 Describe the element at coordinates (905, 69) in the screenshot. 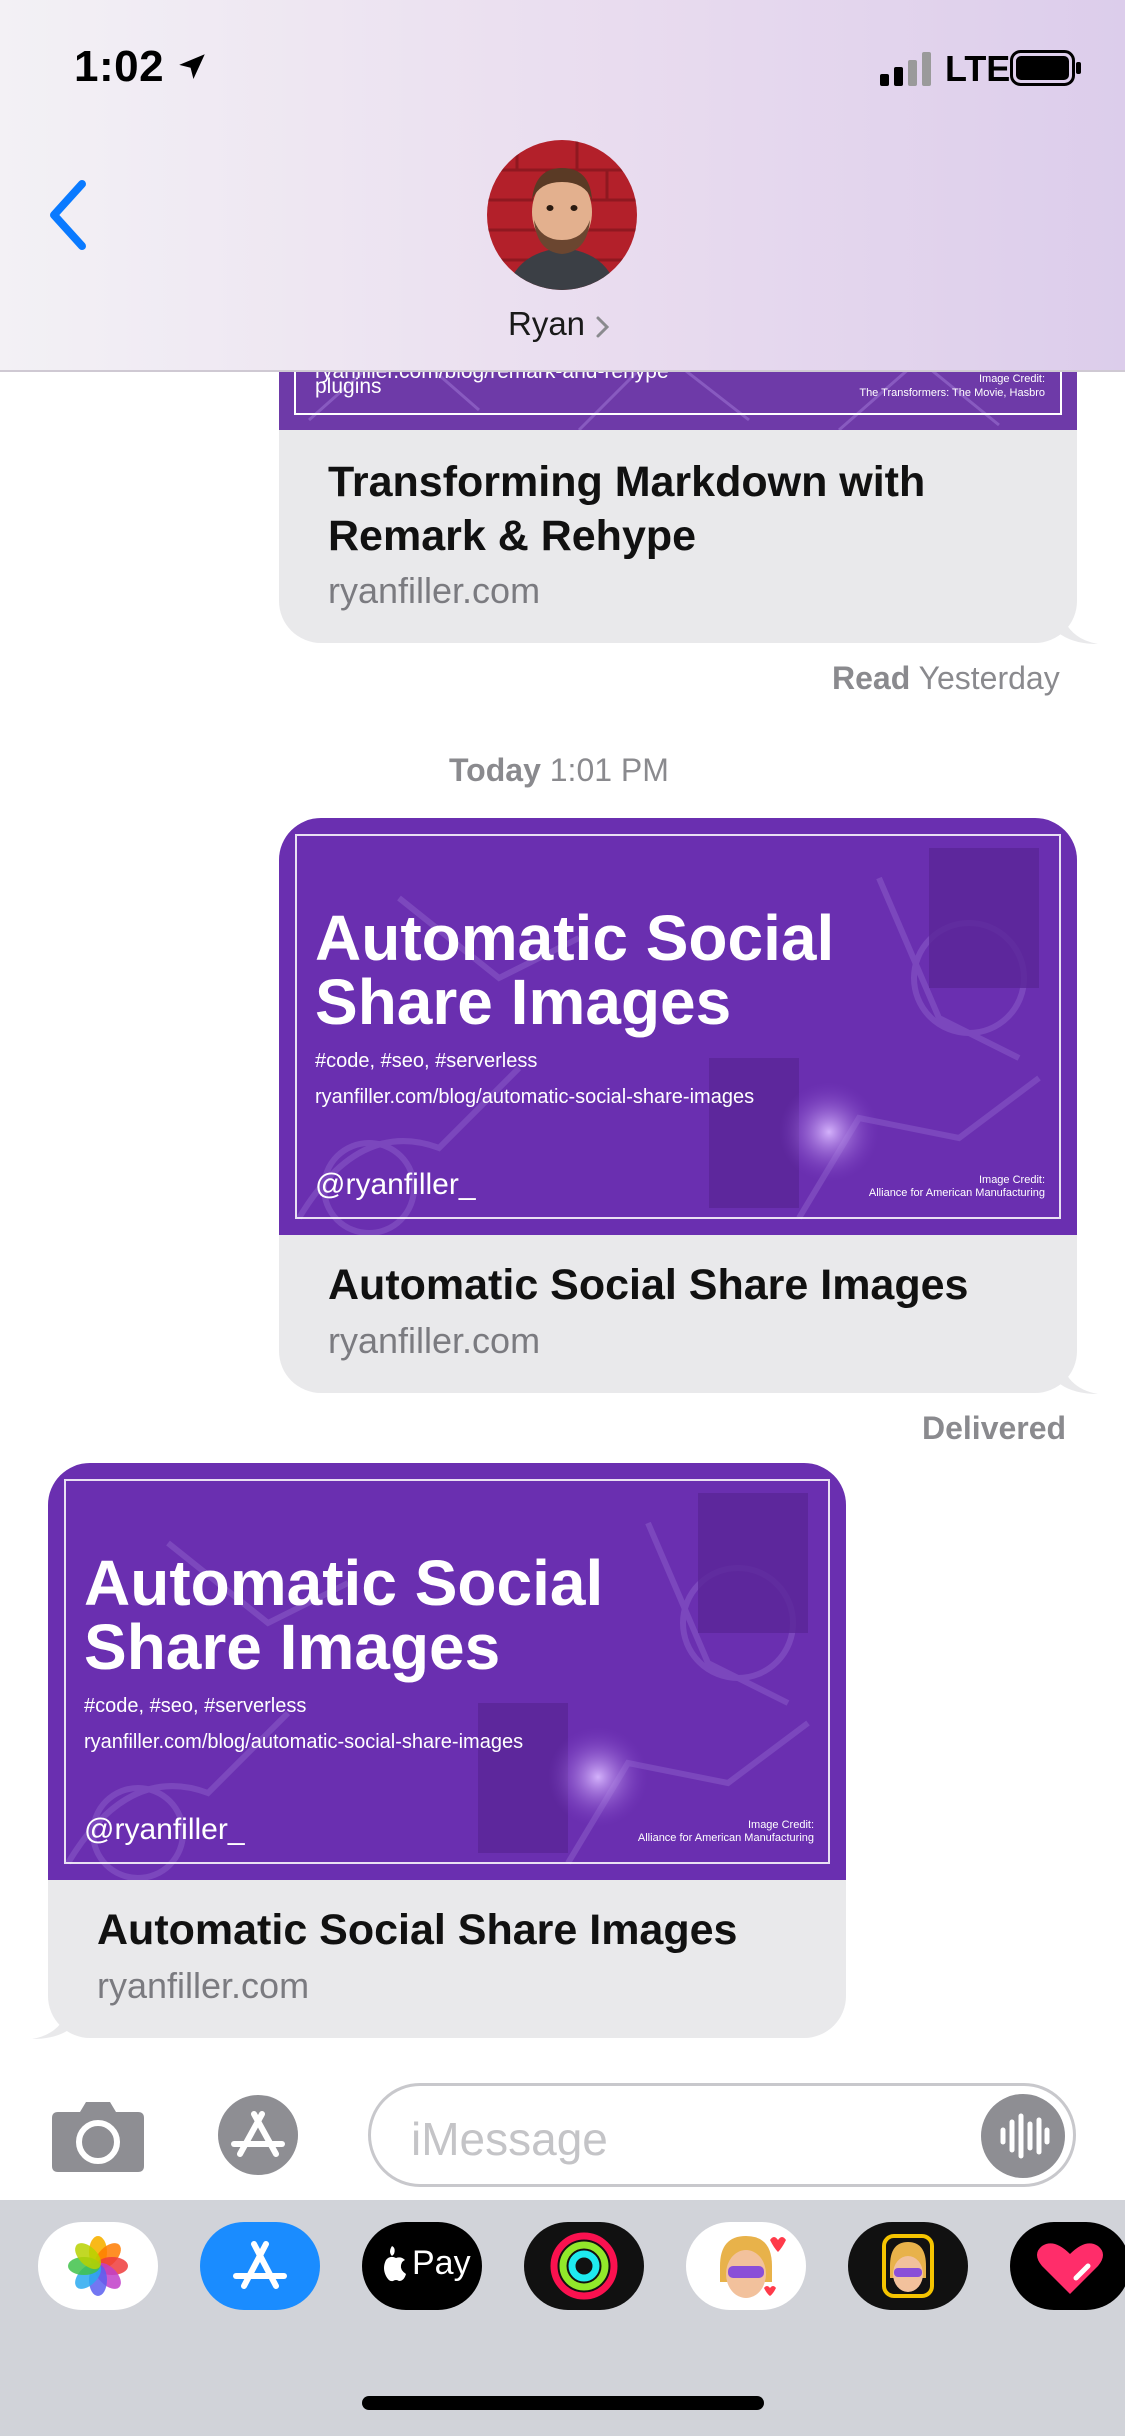

I see `cellular-signal-icon` at that location.